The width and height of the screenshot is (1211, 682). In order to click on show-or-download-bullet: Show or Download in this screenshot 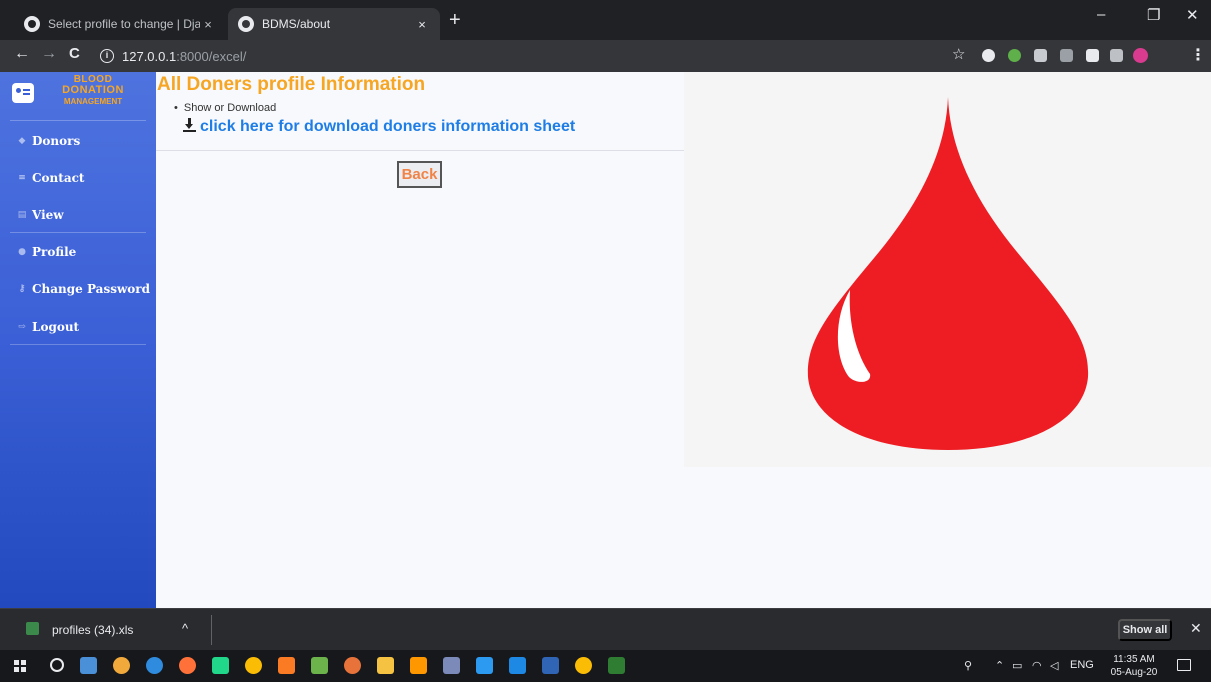, I will do `click(225, 108)`.